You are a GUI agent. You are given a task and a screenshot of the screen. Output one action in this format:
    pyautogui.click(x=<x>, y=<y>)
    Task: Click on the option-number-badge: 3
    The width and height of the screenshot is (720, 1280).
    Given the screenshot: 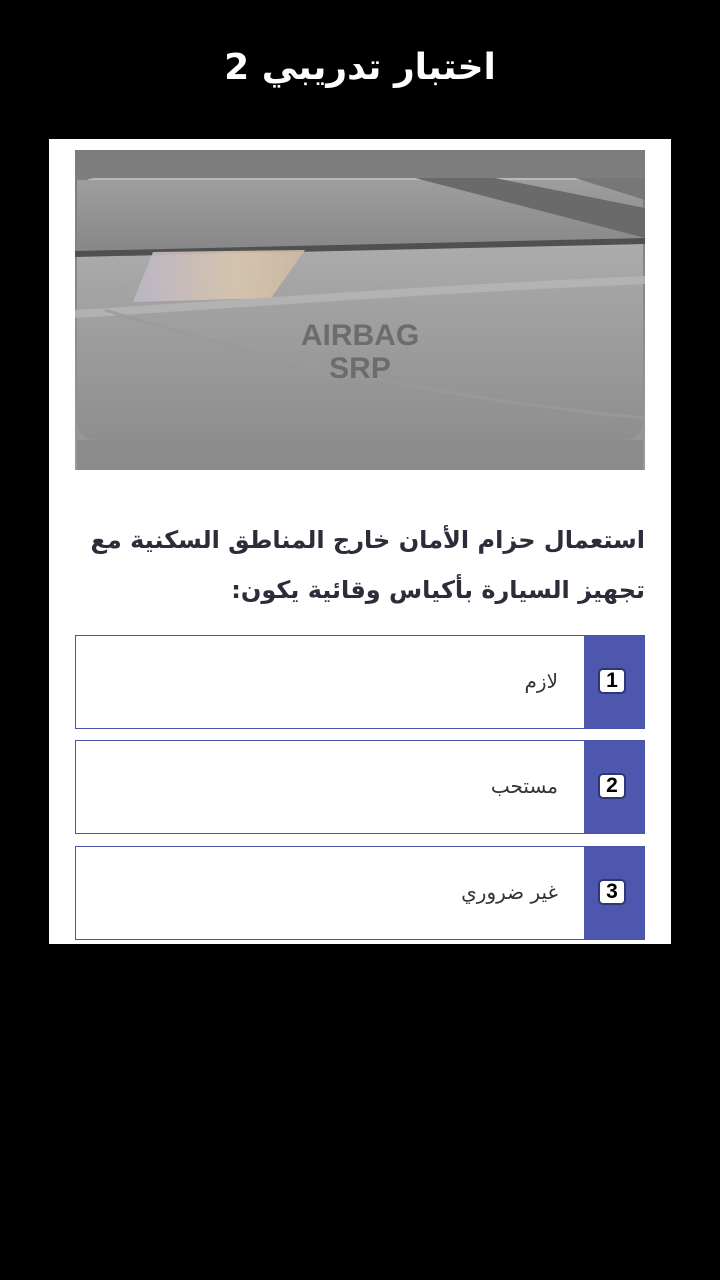 What is the action you would take?
    pyautogui.click(x=612, y=892)
    